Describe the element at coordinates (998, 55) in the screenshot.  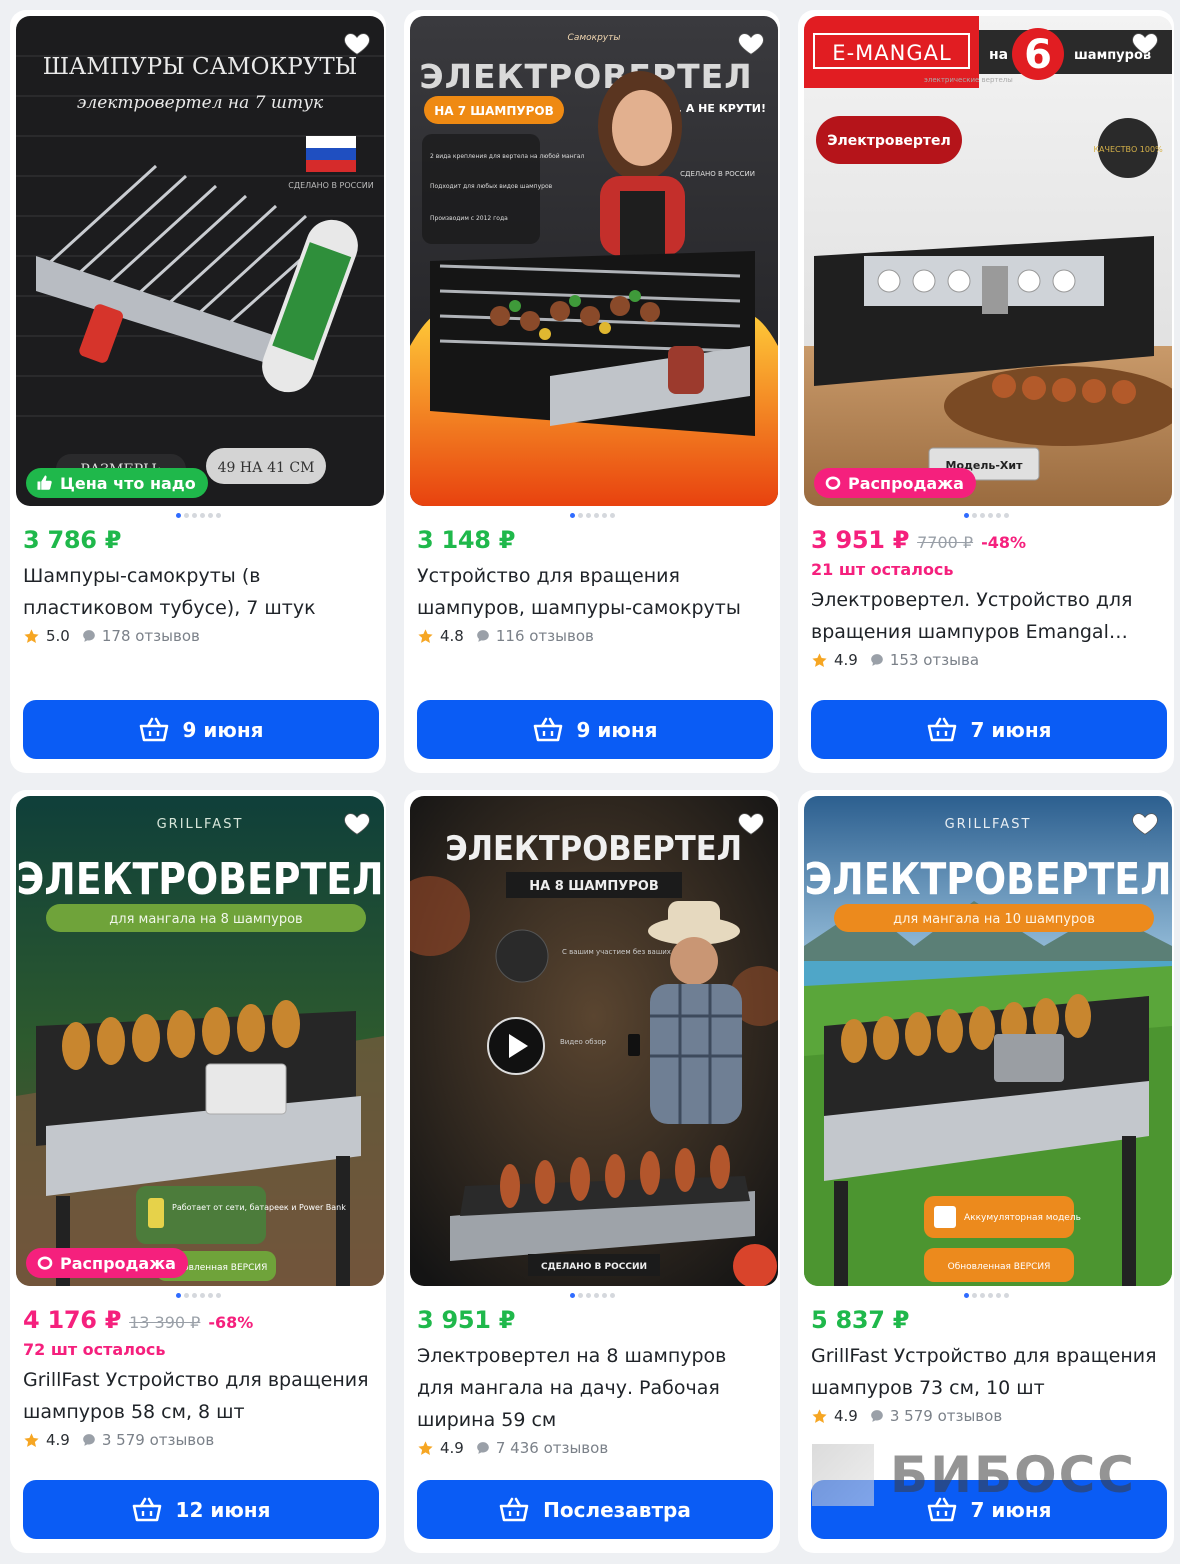
I see `image-extra-text: на` at that location.